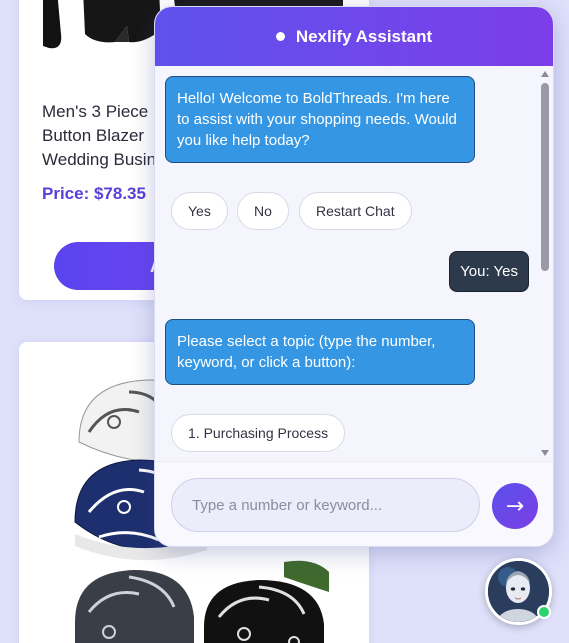  I want to click on scroll-up-icon, so click(545, 74).